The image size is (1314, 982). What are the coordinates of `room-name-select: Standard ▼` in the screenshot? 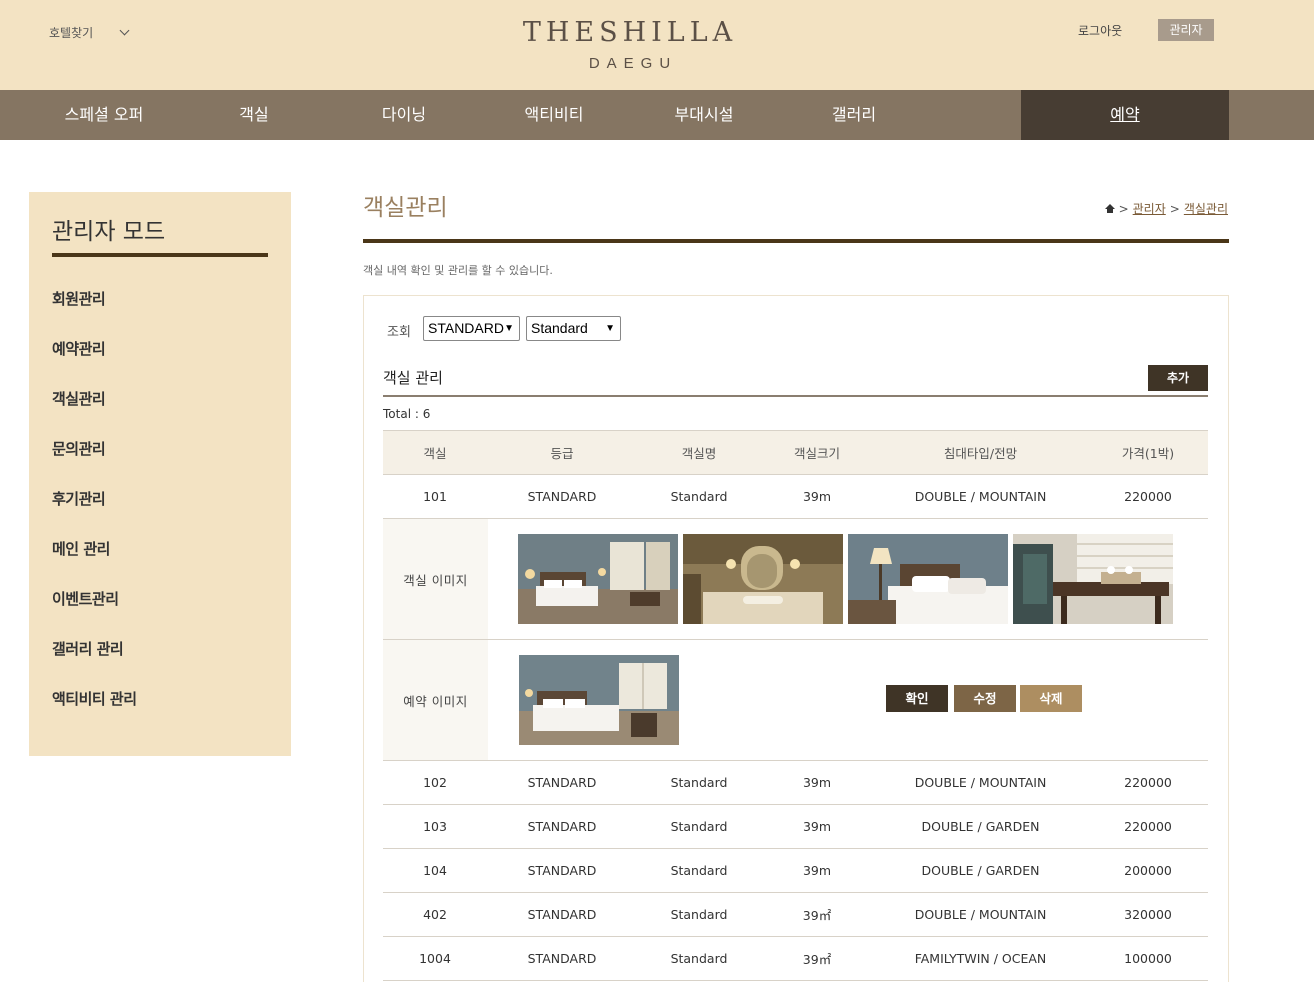 It's located at (573, 328).